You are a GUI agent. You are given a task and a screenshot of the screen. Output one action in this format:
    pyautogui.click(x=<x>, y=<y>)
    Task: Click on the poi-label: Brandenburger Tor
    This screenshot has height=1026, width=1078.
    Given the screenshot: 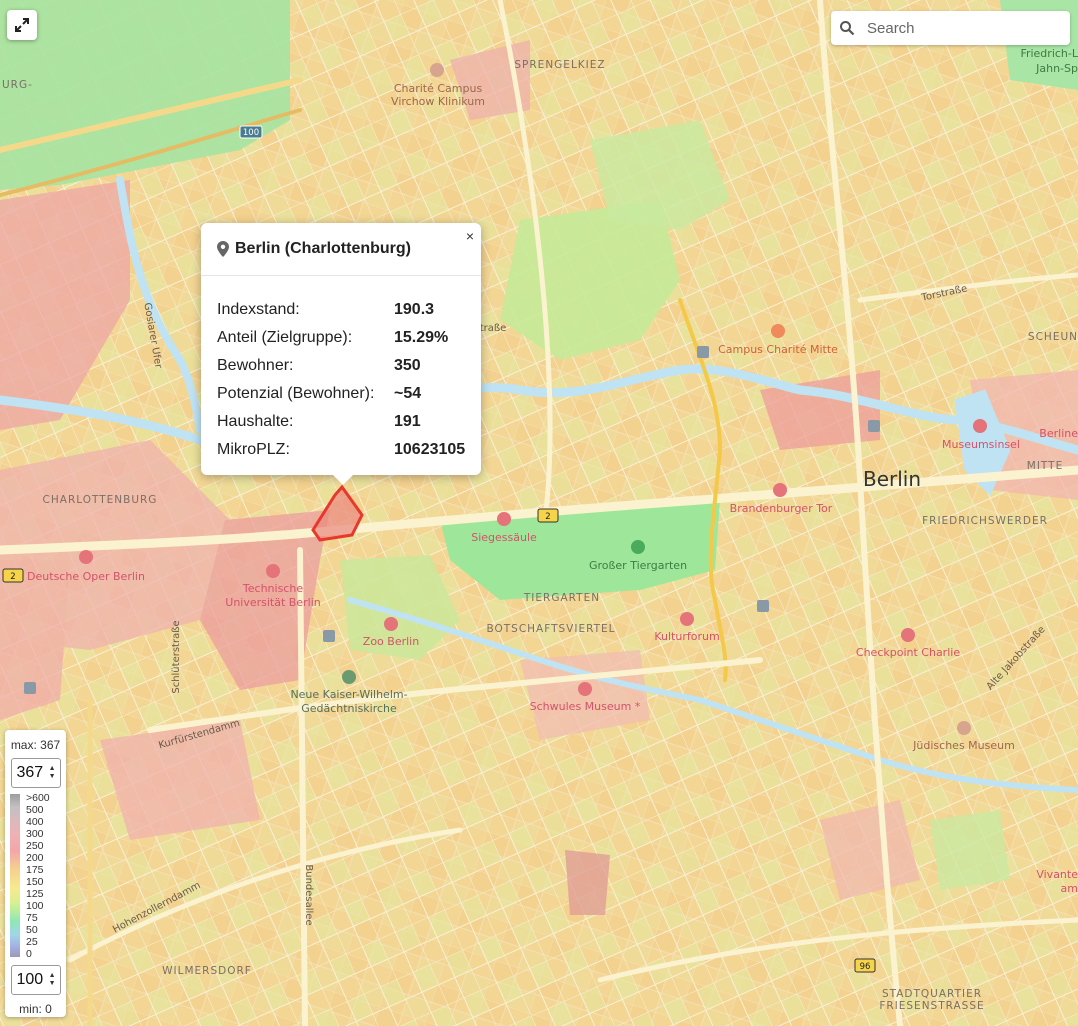 What is the action you would take?
    pyautogui.click(x=781, y=508)
    